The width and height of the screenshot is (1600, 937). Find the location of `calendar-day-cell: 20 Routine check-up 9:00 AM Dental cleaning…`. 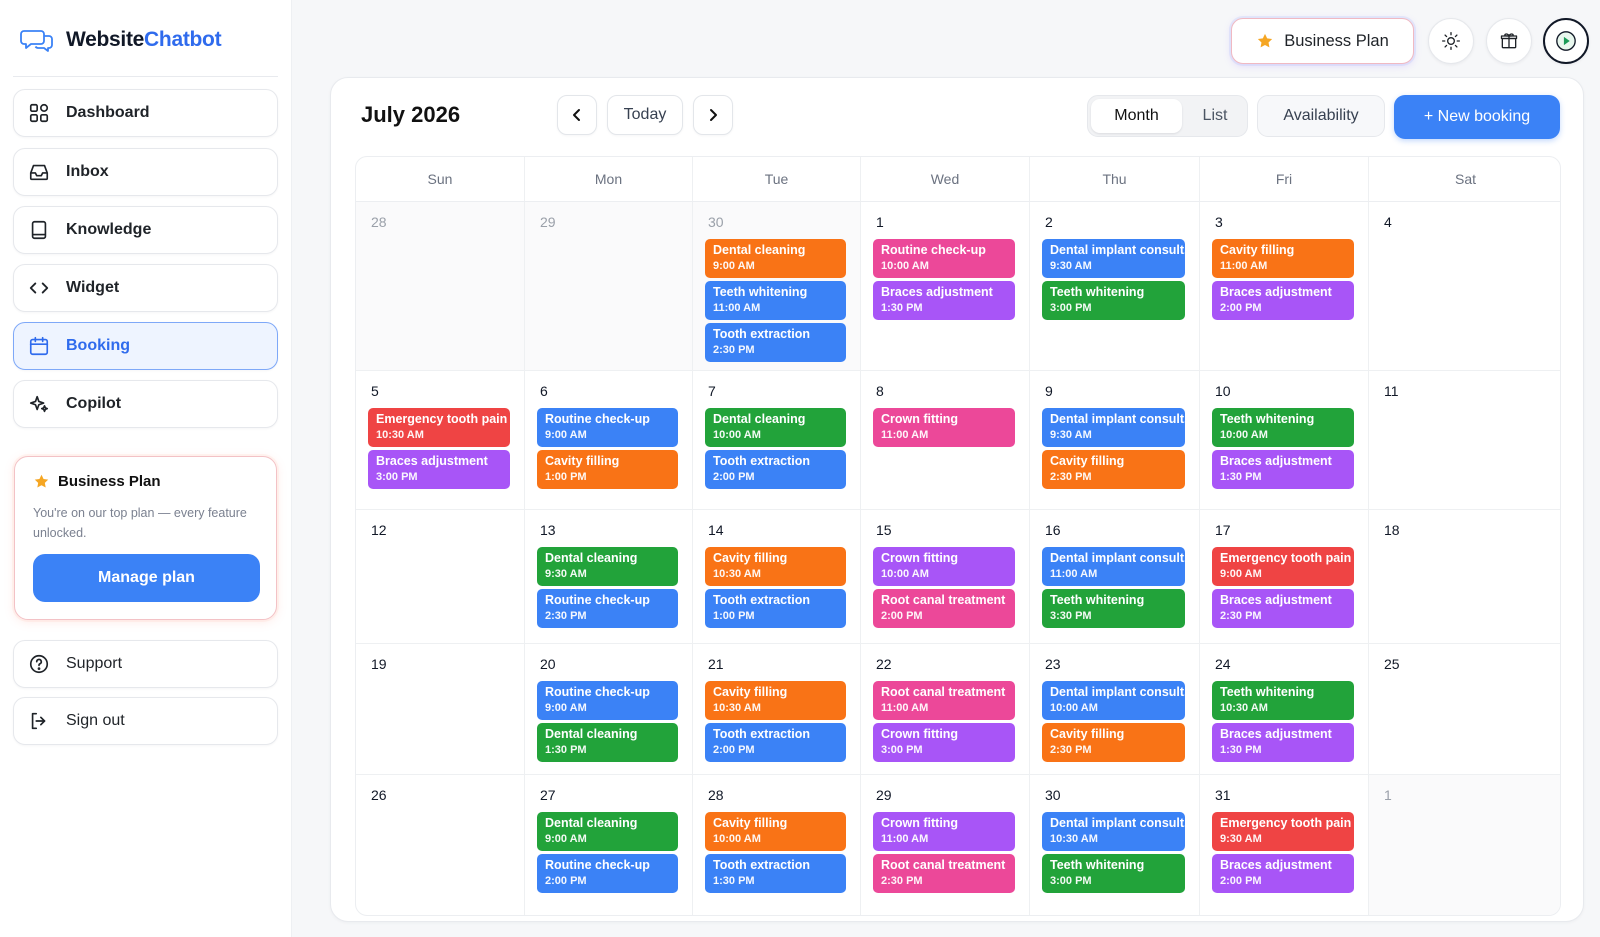

calendar-day-cell: 20 Routine check-up 9:00 AM Dental cleaning… is located at coordinates (609, 709).